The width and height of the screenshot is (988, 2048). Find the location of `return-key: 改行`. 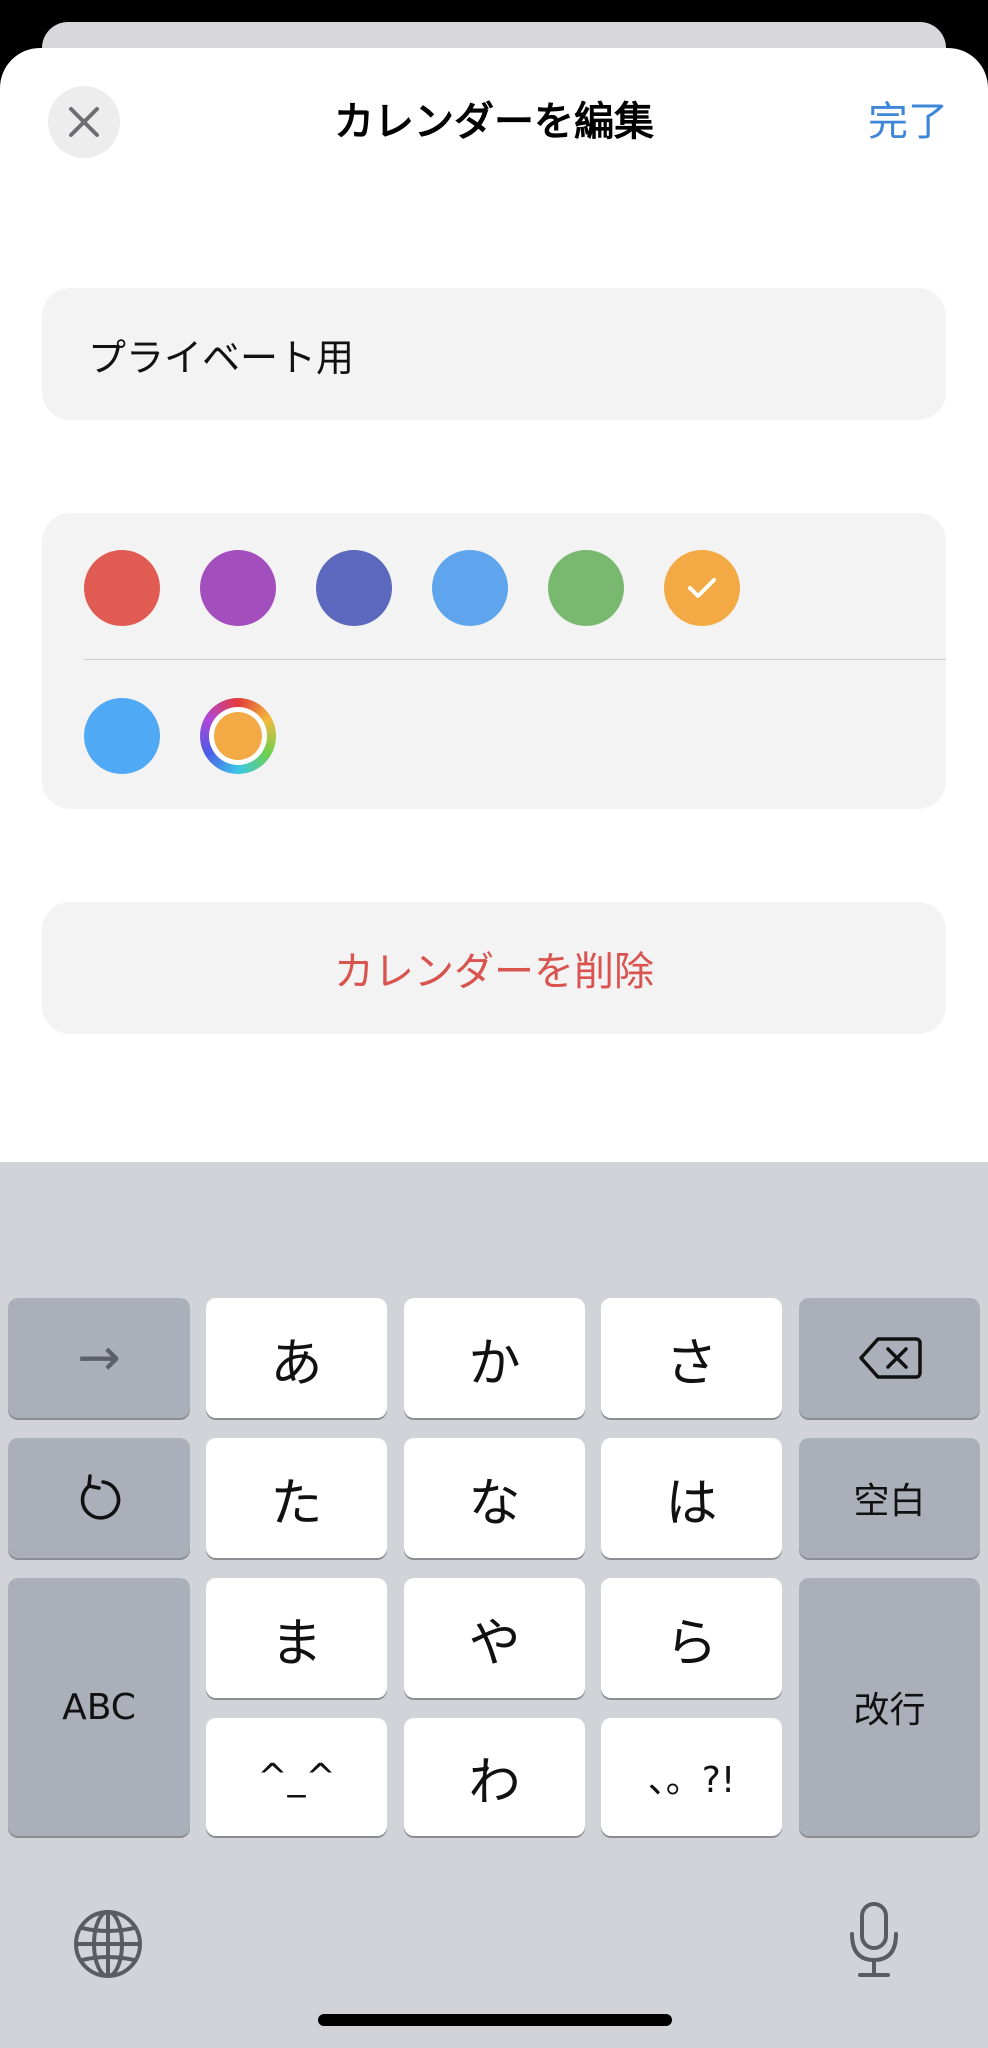

return-key: 改行 is located at coordinates (889, 1707).